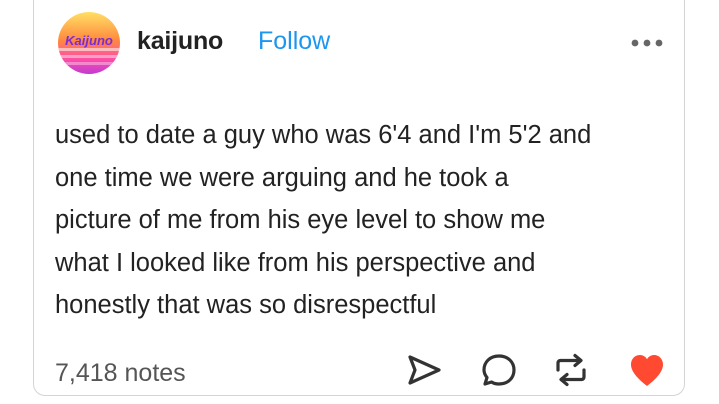  I want to click on more-options-button, so click(651, 43).